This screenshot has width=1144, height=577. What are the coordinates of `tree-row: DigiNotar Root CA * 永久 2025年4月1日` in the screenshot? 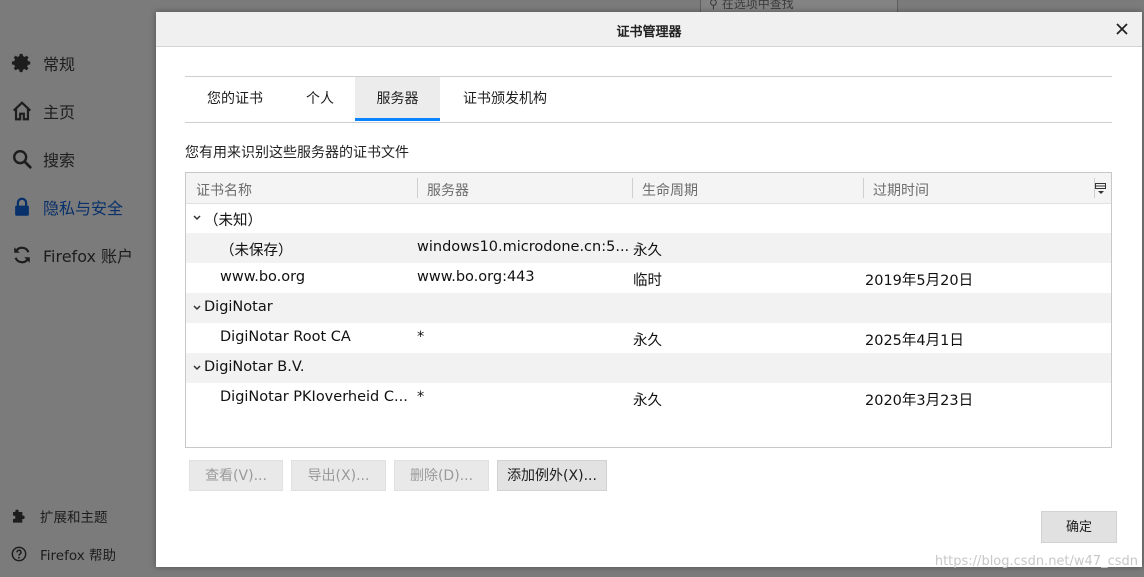 It's located at (648, 338).